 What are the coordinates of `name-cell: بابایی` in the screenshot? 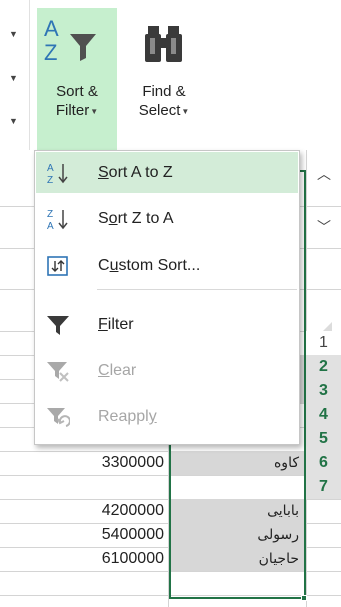 It's located at (237, 511).